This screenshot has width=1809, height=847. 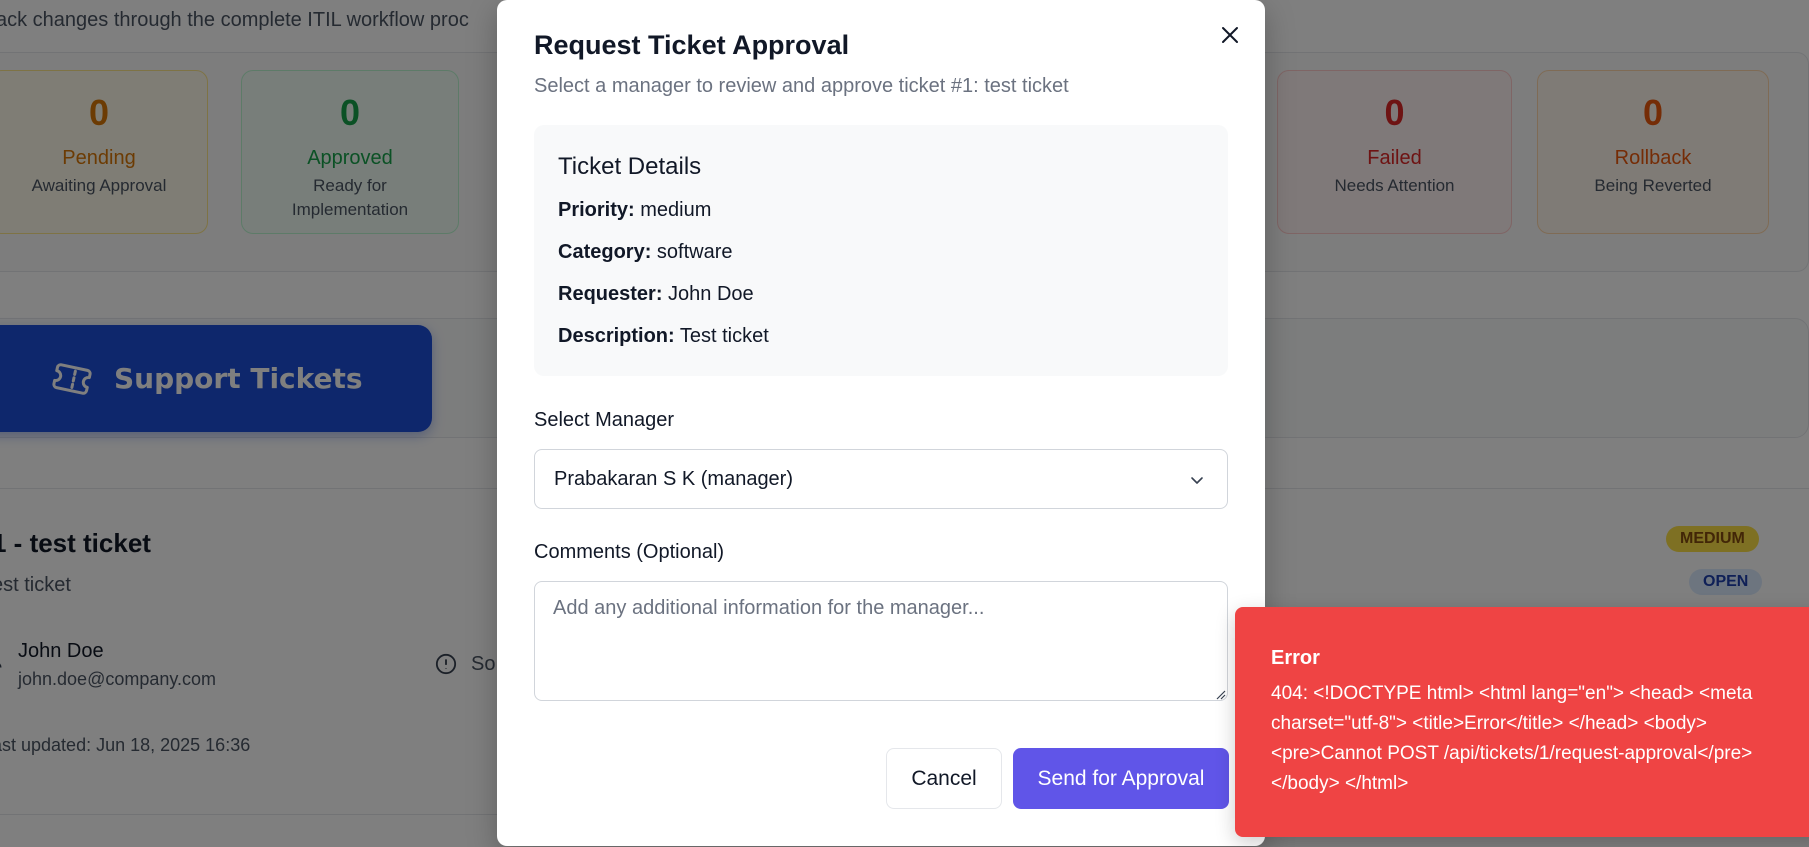 What do you see at coordinates (605, 252) in the screenshot?
I see `detail-label: Category:` at bounding box center [605, 252].